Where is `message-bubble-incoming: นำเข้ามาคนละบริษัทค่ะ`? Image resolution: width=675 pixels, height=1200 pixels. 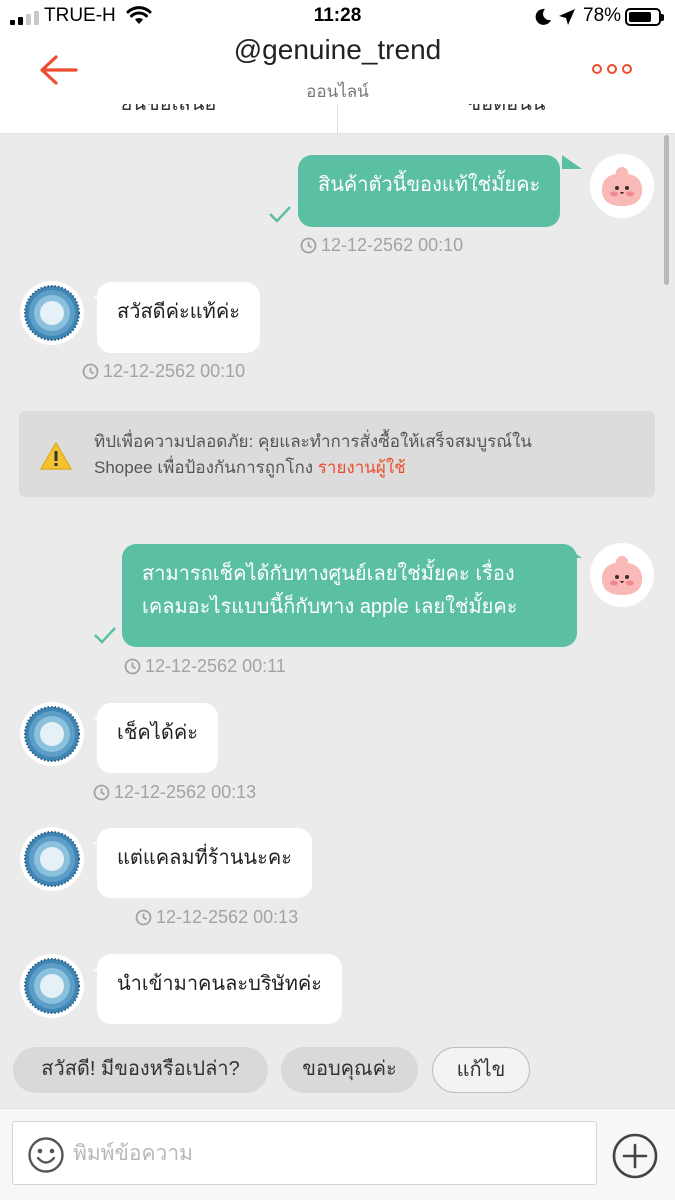
message-bubble-incoming: นำเข้ามาคนละบริษัทค่ะ is located at coordinates (220, 989).